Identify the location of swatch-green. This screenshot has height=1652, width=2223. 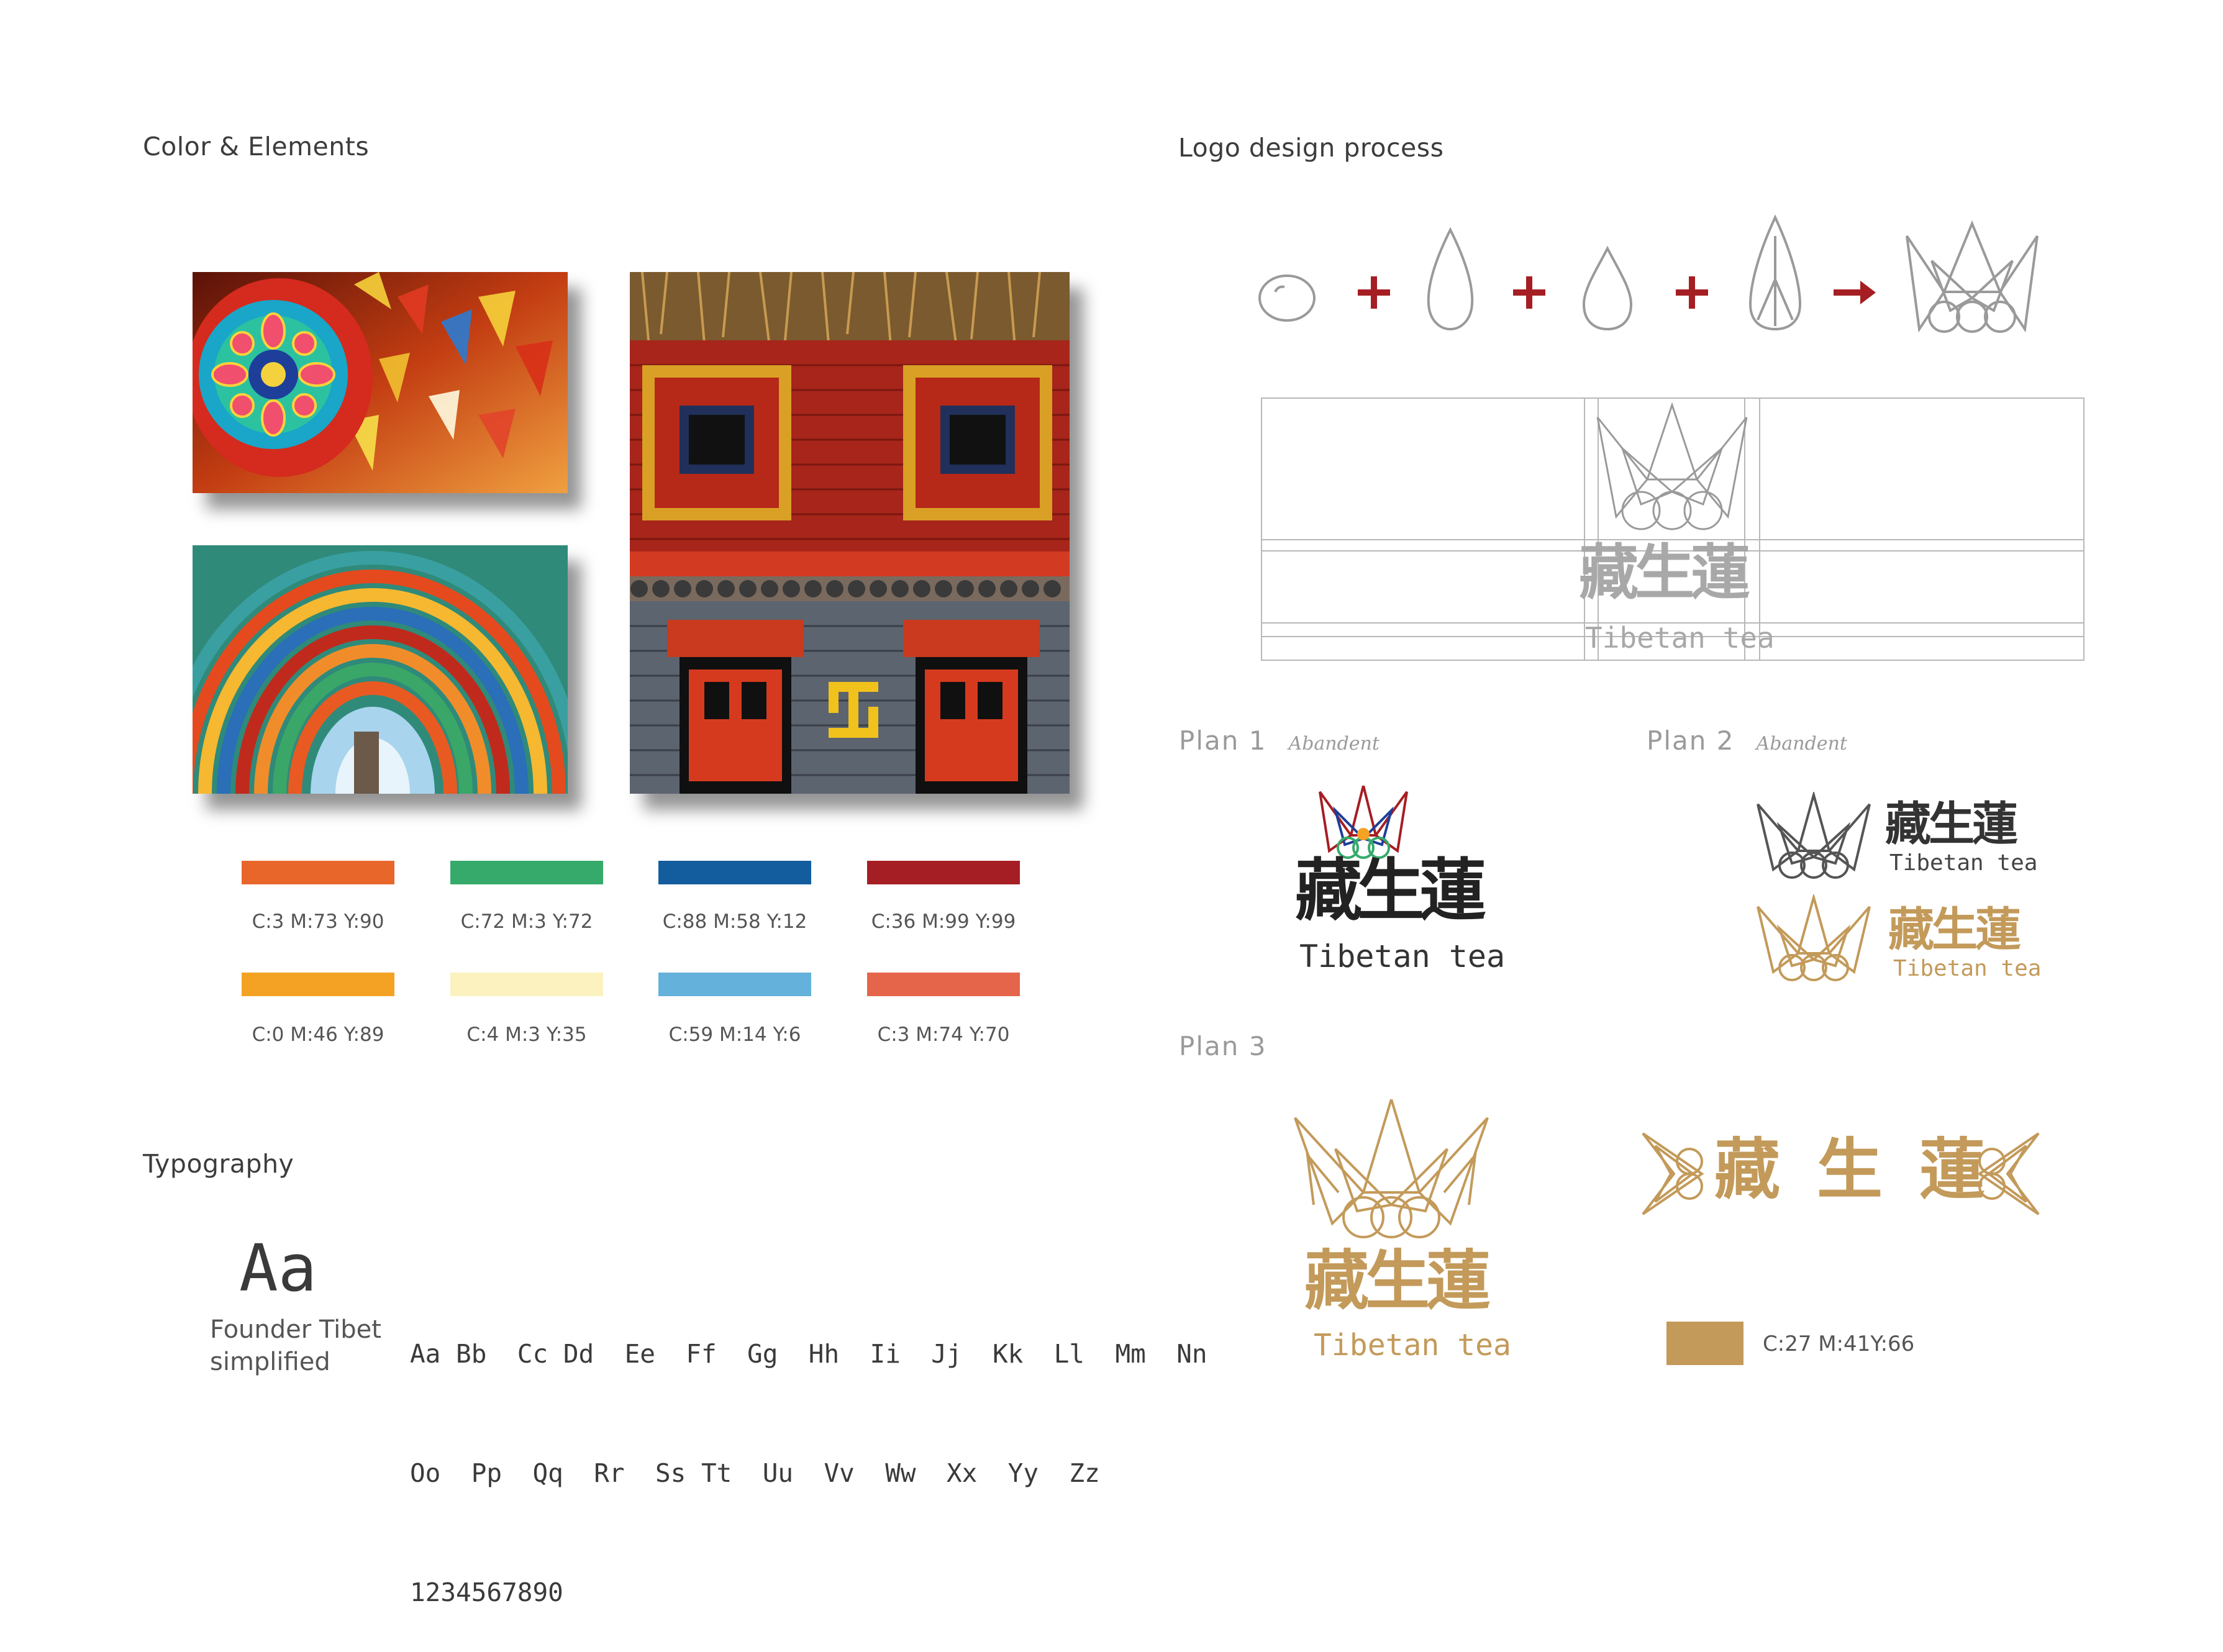
(526, 872).